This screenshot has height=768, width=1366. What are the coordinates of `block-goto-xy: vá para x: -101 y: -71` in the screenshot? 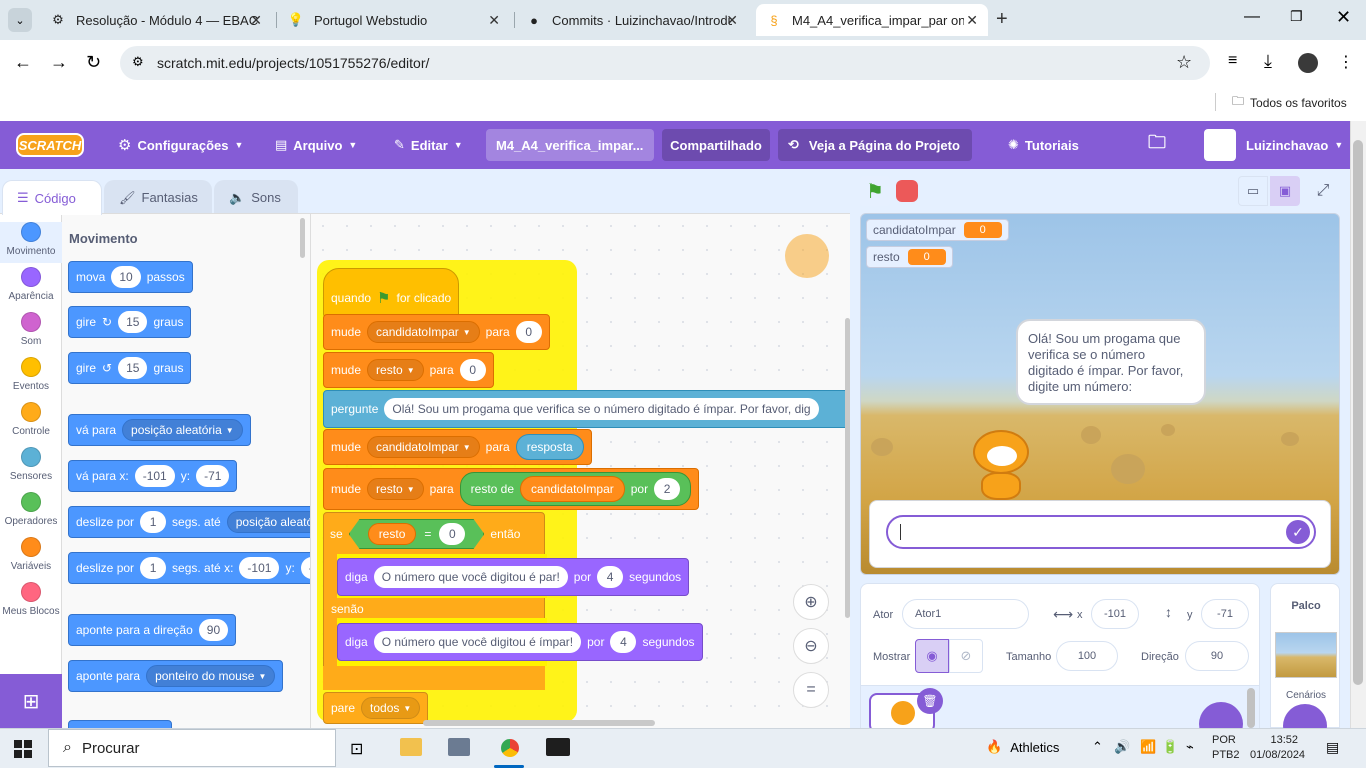 It's located at (153, 476).